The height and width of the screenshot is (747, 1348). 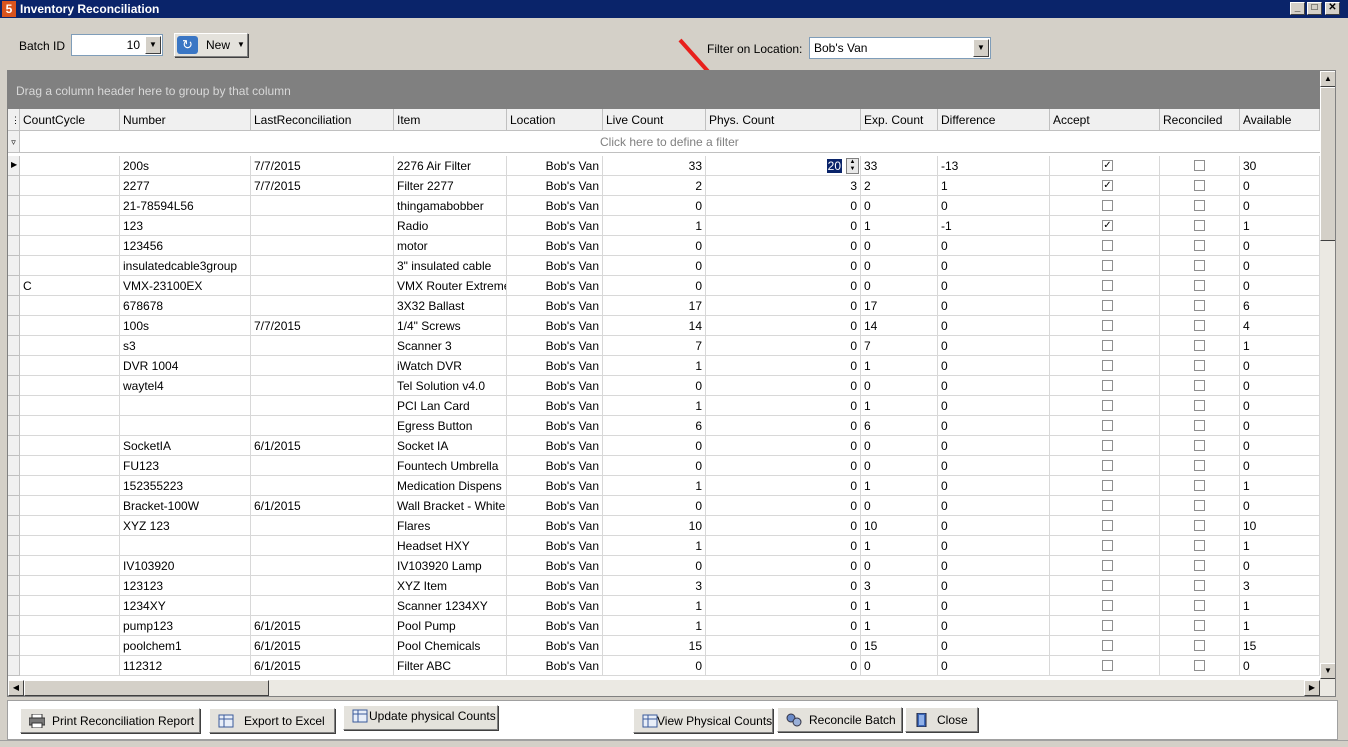 What do you see at coordinates (1312, 688) in the screenshot?
I see `scroll-right-icon: ▶` at bounding box center [1312, 688].